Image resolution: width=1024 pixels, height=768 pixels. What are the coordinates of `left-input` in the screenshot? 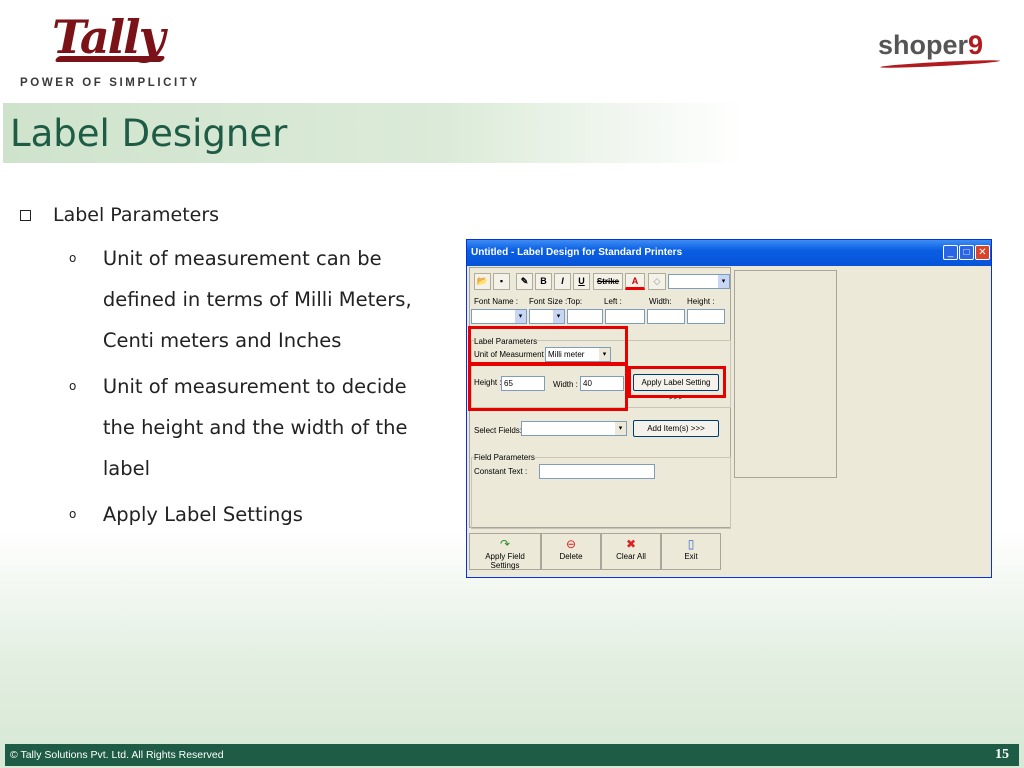 It's located at (625, 316).